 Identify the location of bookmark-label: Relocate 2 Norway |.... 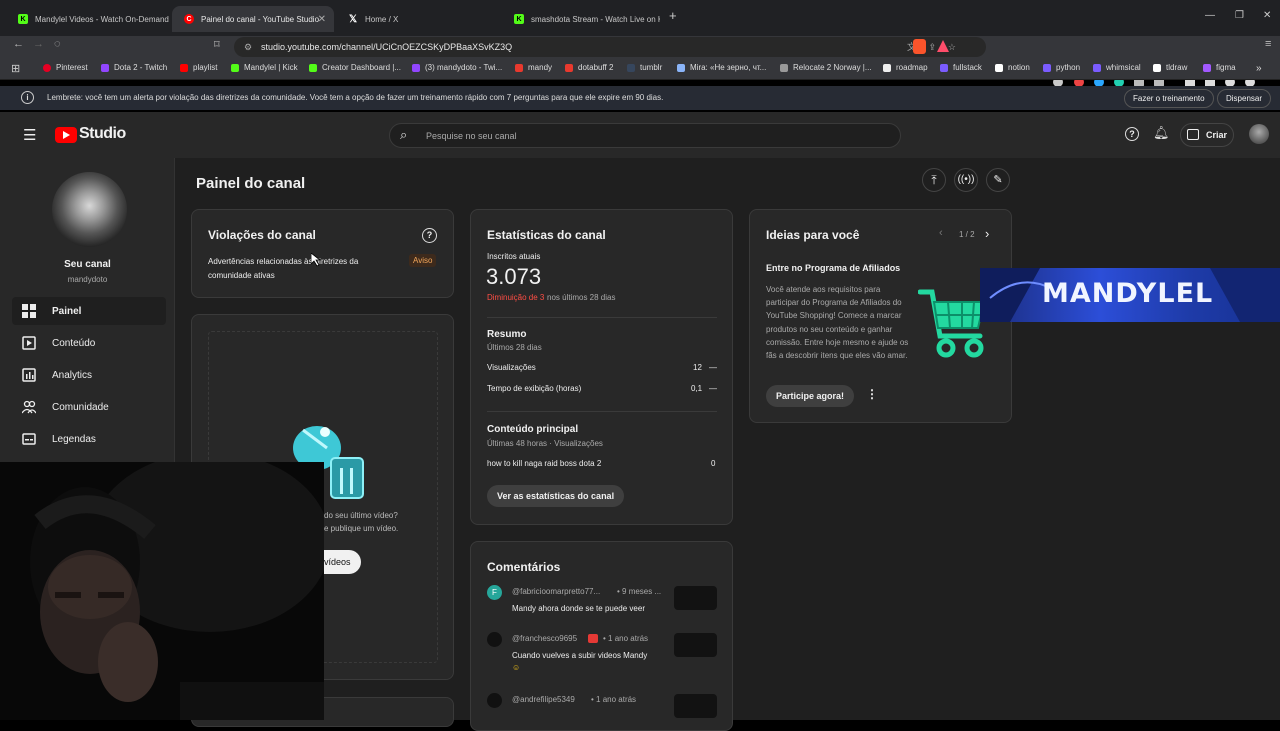
(832, 67).